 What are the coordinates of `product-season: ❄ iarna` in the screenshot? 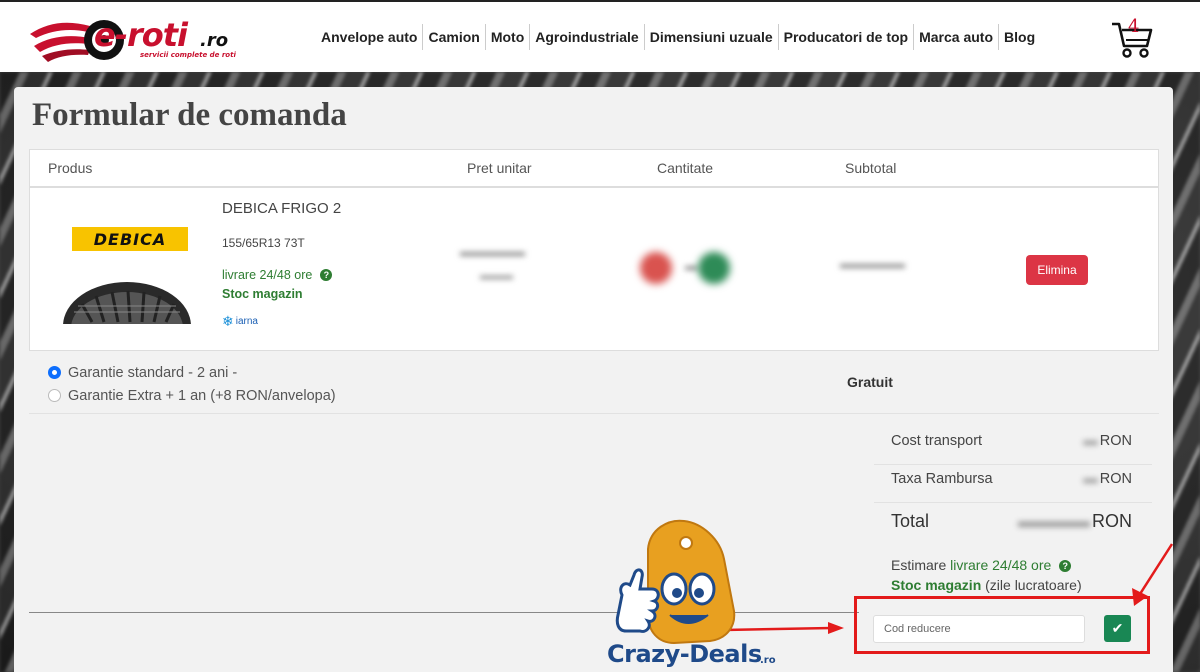 It's located at (240, 321).